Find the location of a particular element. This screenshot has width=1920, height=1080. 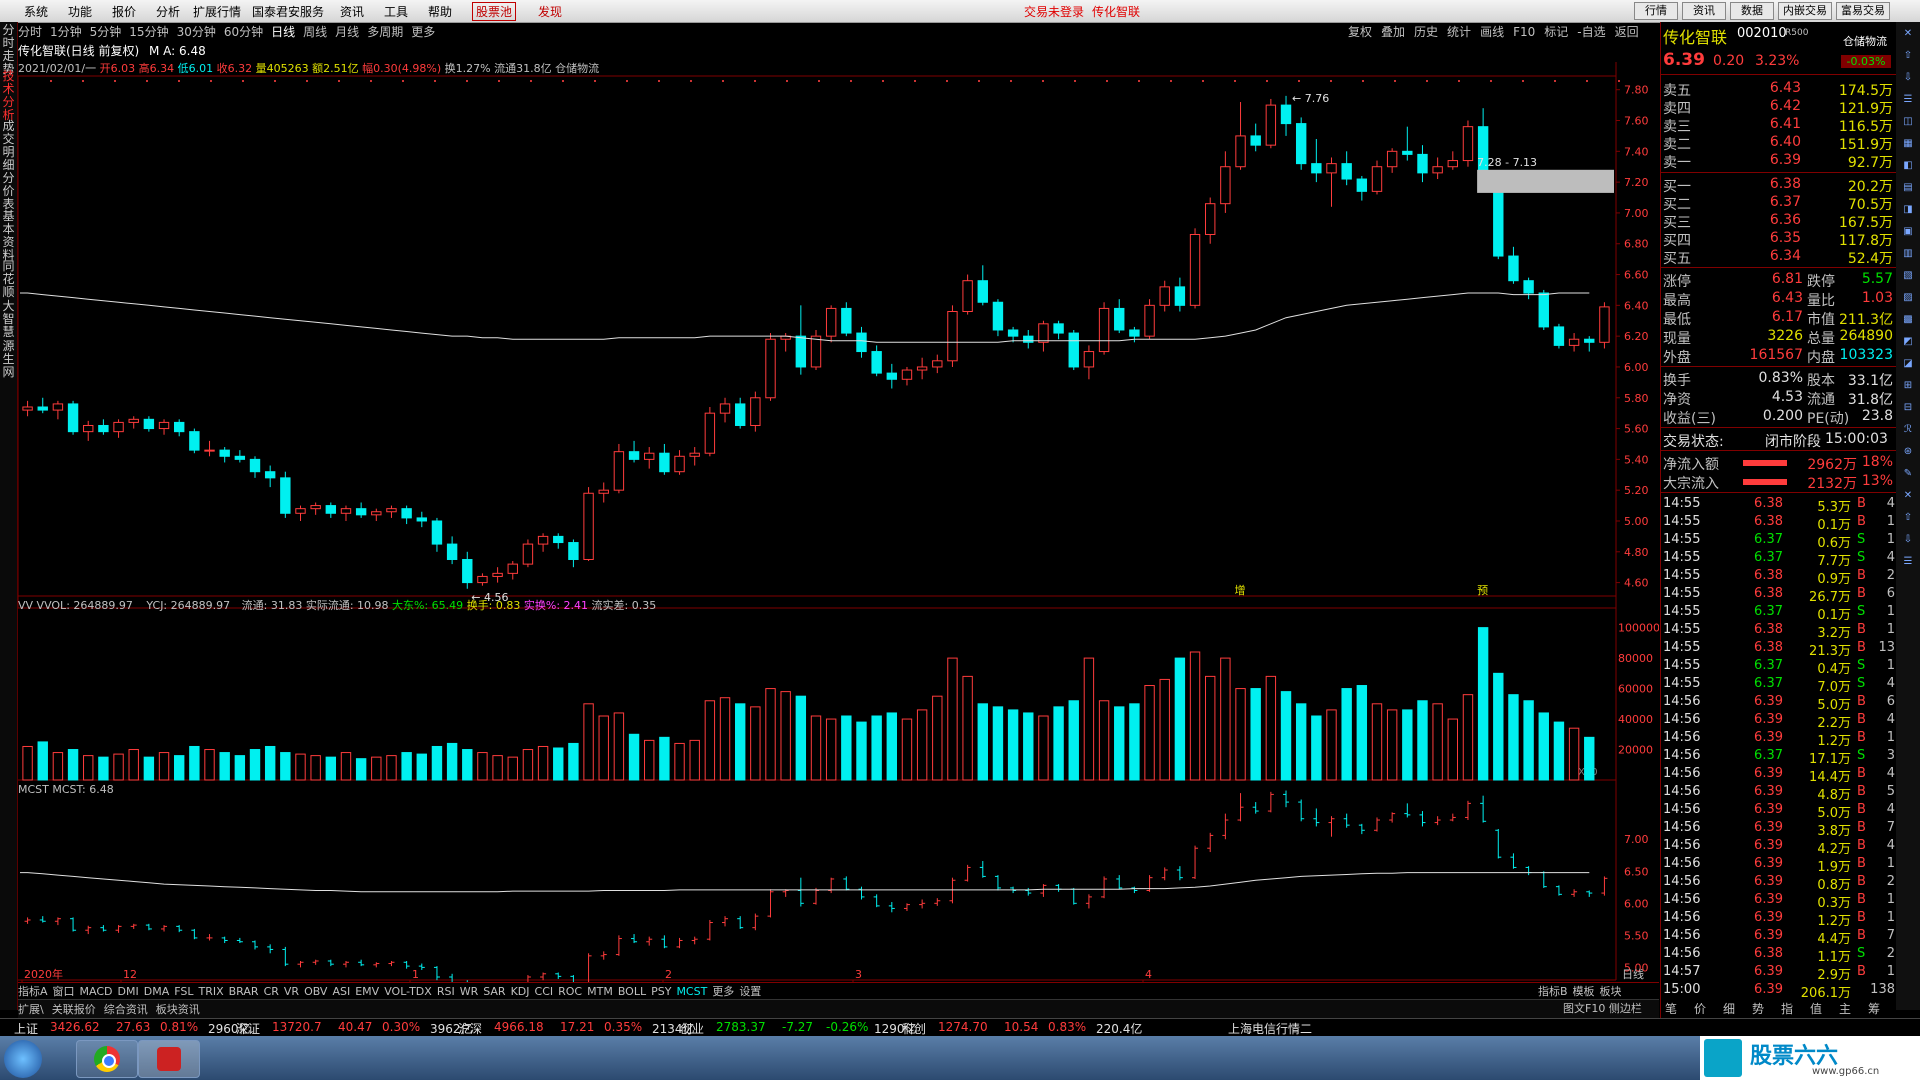

menu-analysis: 分析 is located at coordinates (168, 11).